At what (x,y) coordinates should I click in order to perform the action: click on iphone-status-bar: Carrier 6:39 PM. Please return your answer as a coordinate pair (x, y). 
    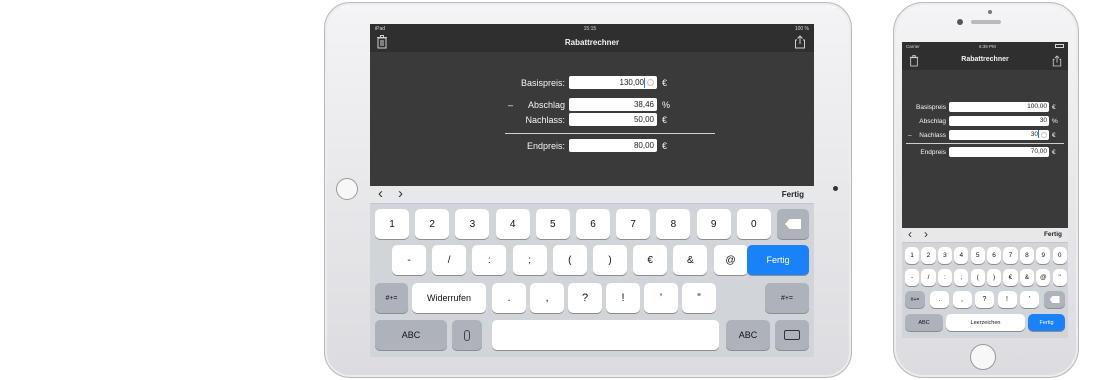
    Looking at the image, I should click on (985, 46).